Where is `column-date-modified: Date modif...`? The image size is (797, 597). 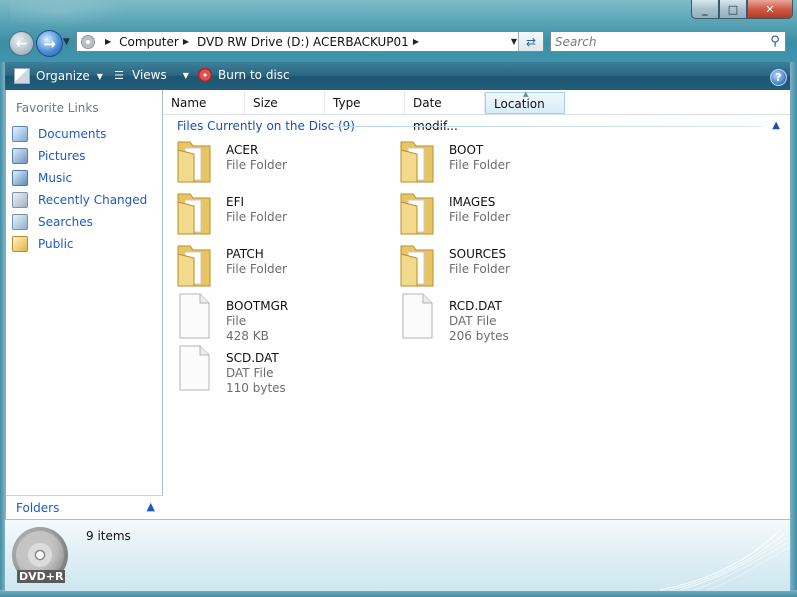 column-date-modified: Date modif... is located at coordinates (445, 112).